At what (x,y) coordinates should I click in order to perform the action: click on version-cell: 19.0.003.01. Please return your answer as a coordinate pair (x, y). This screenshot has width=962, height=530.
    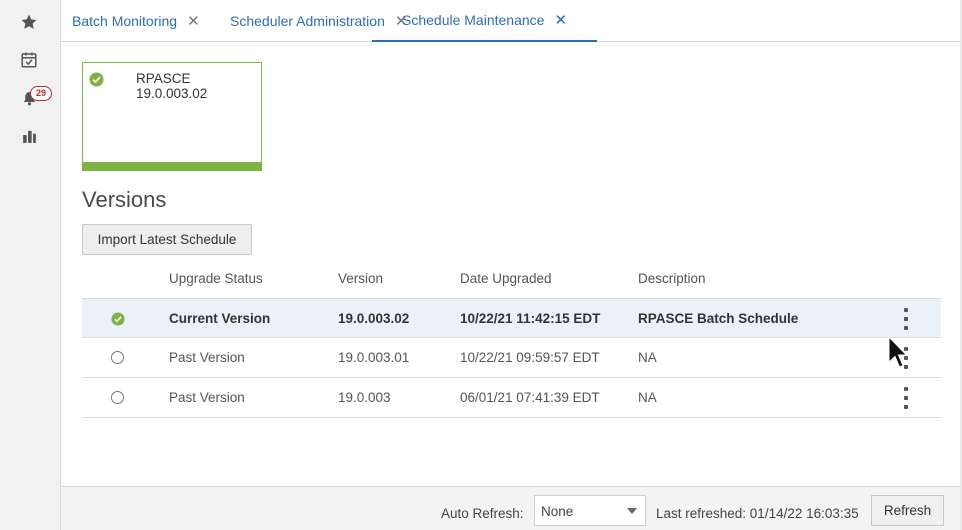
    Looking at the image, I should click on (374, 357).